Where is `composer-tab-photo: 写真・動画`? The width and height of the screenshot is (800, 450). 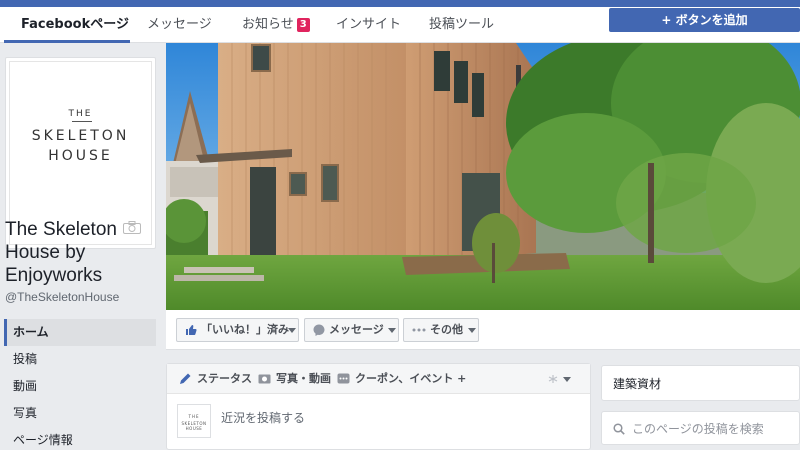 composer-tab-photo: 写真・動画 is located at coordinates (294, 379).